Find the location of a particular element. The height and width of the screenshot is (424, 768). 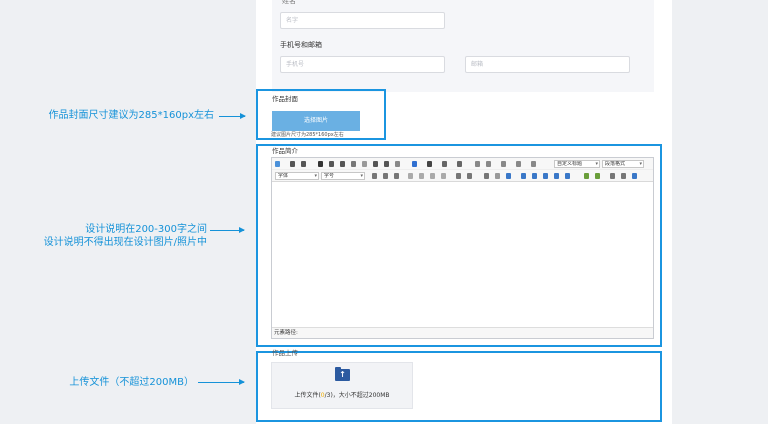

upload-arrow-icon is located at coordinates (221, 382).